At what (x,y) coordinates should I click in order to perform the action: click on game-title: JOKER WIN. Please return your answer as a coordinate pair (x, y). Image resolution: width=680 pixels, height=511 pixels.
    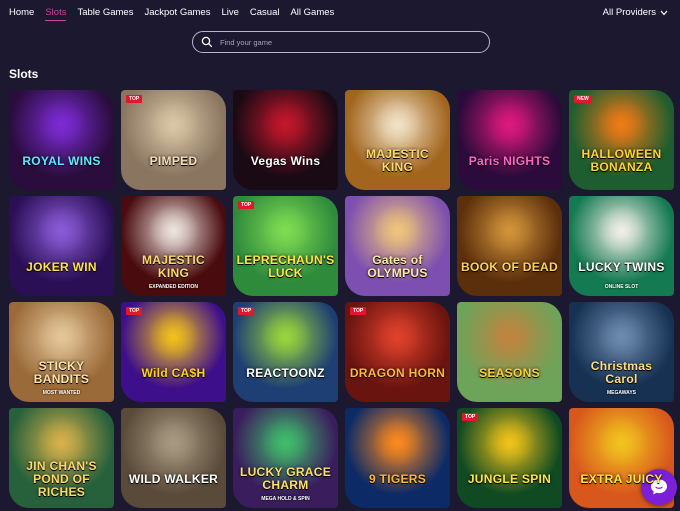
    Looking at the image, I should click on (61, 266).